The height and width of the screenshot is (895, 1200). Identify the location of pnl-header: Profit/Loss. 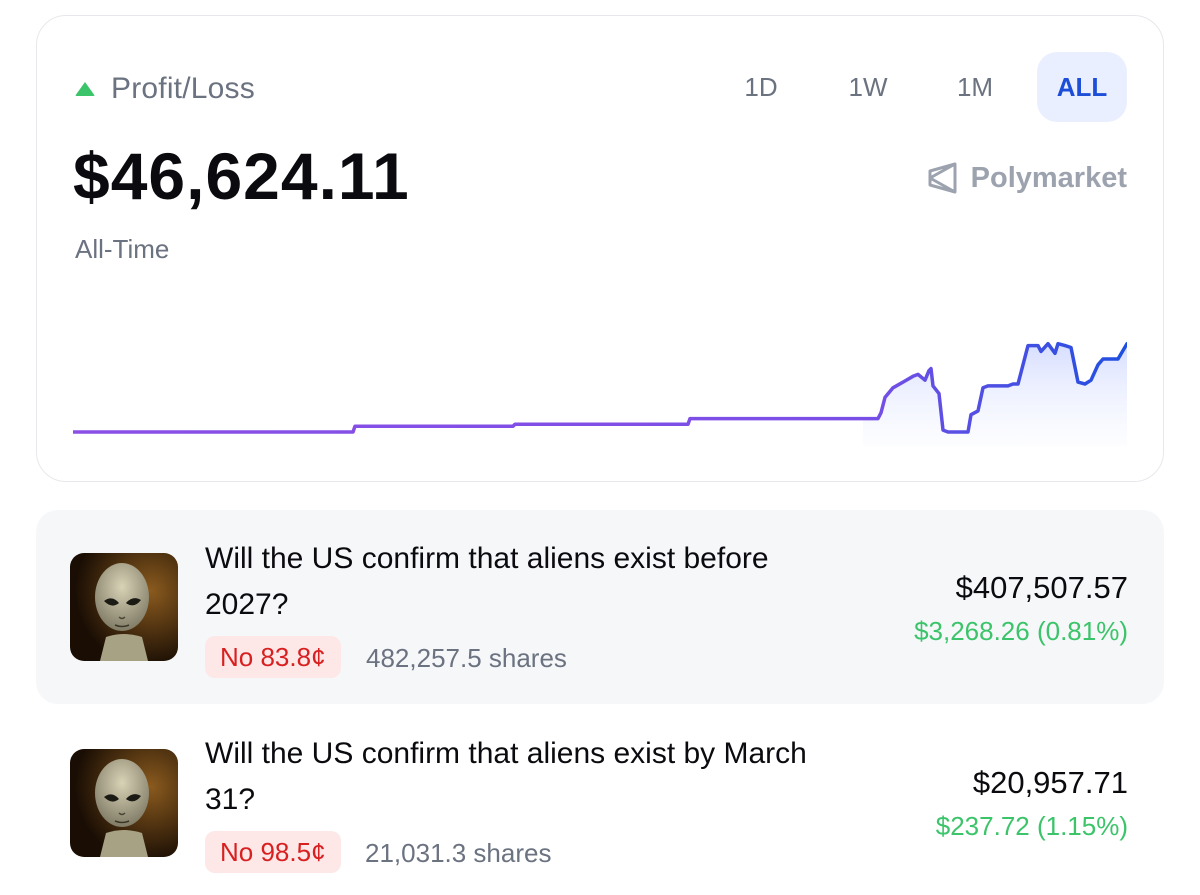
(165, 89).